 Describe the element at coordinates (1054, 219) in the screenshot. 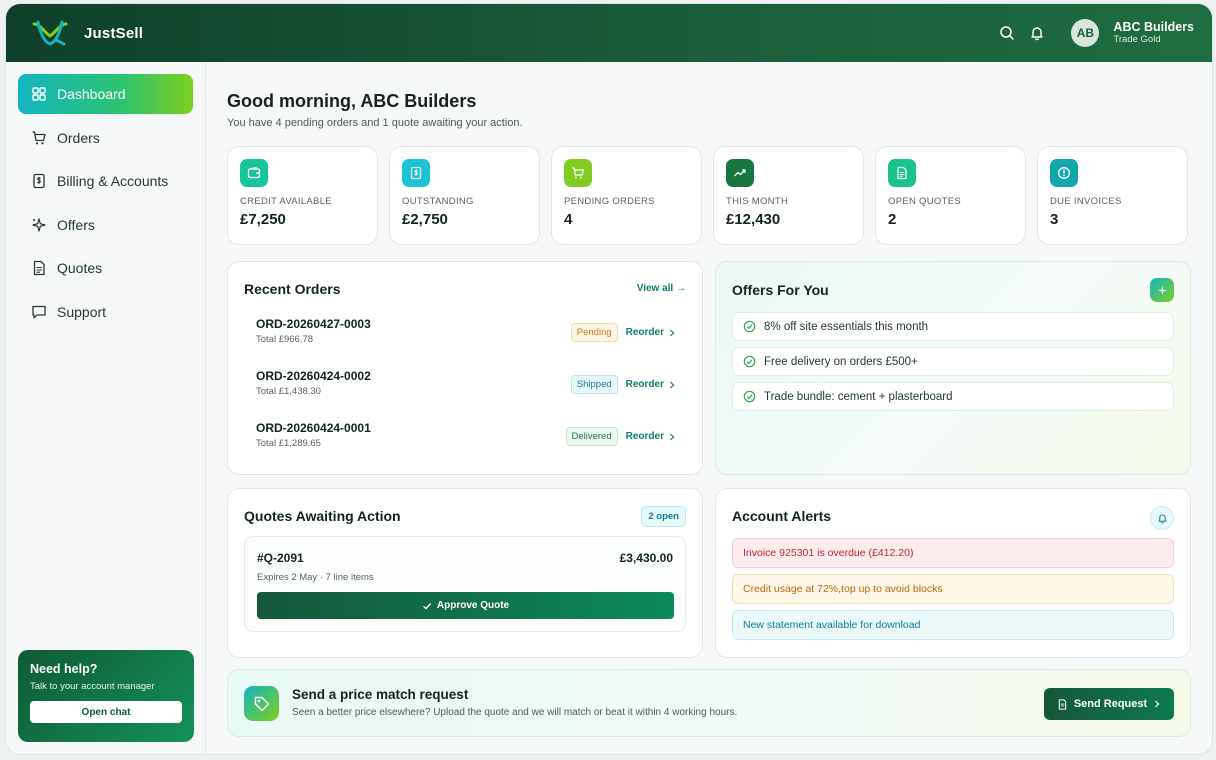

I see `stat-value: 3` at that location.